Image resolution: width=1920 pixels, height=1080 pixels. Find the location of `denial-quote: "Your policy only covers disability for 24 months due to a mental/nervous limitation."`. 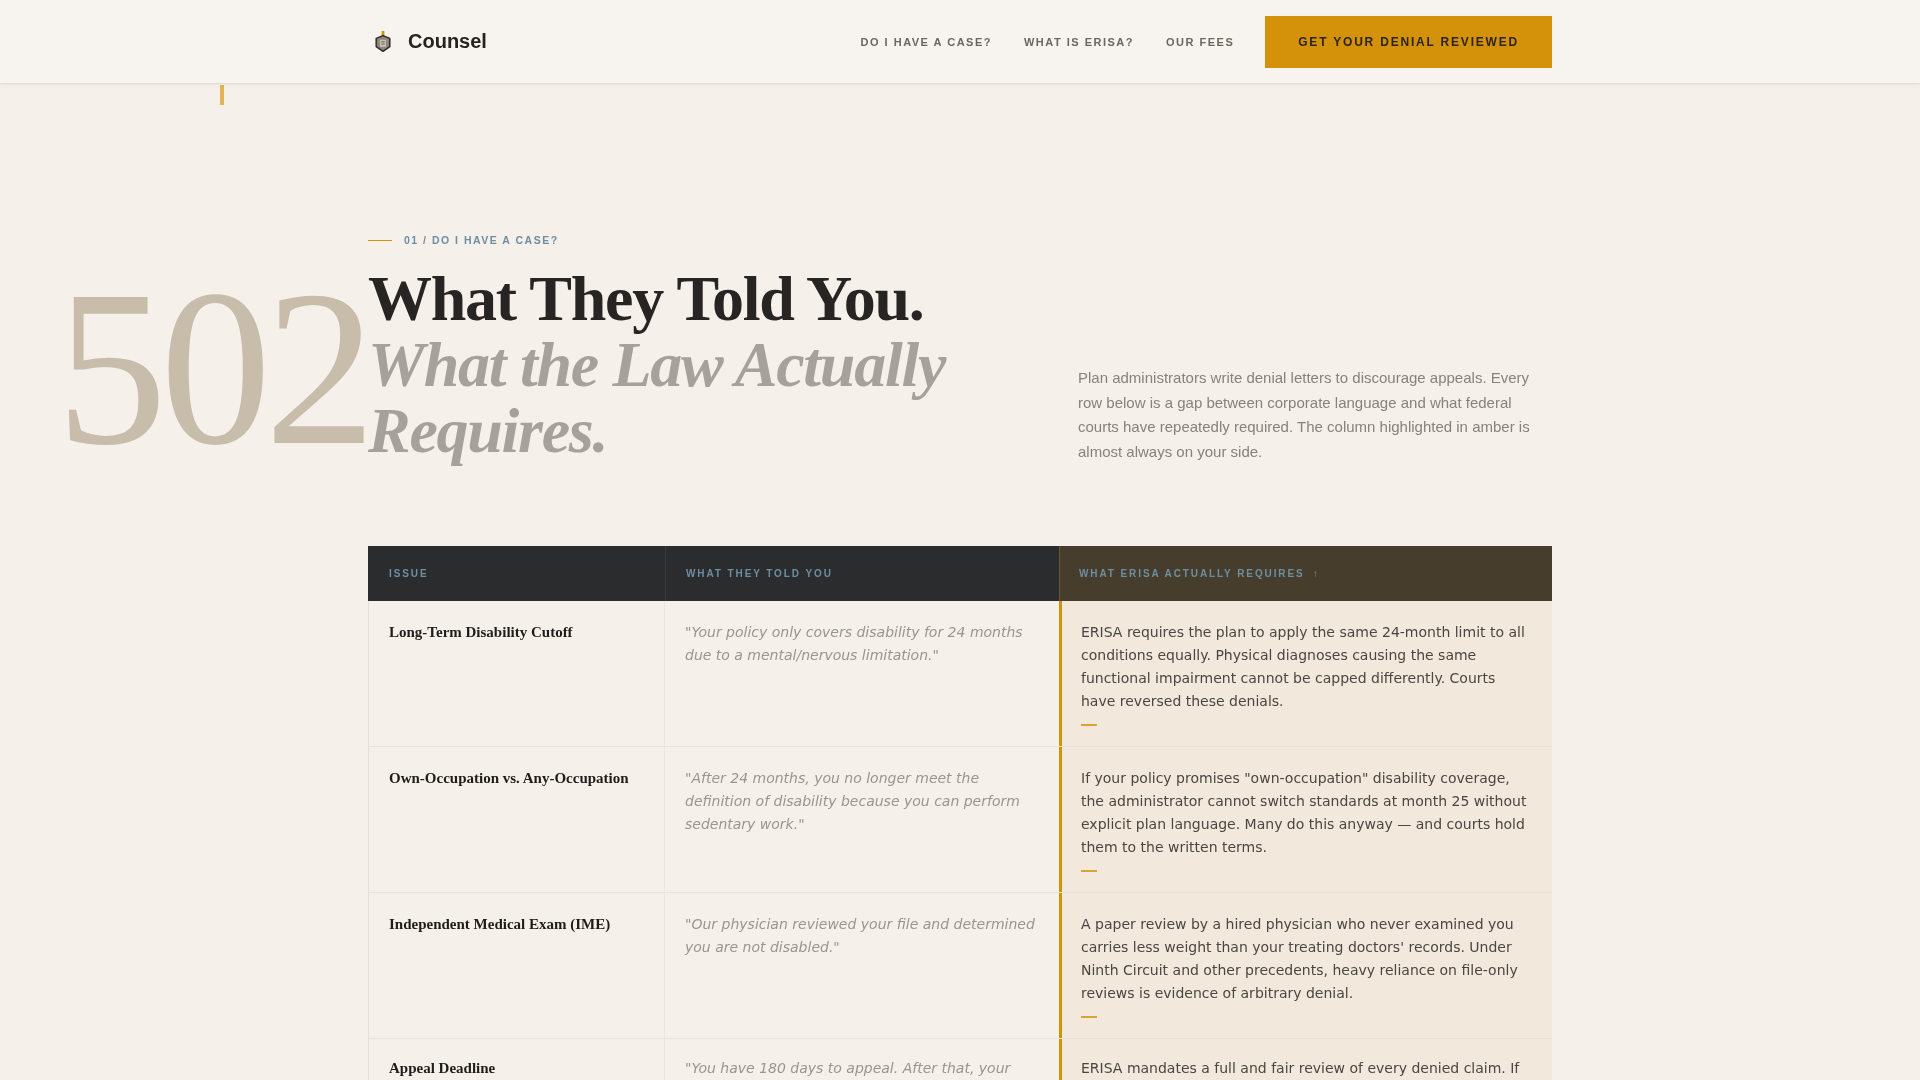

denial-quote: "Your policy only covers disability for 24 months due to a mental/nervous limitation." is located at coordinates (854, 644).